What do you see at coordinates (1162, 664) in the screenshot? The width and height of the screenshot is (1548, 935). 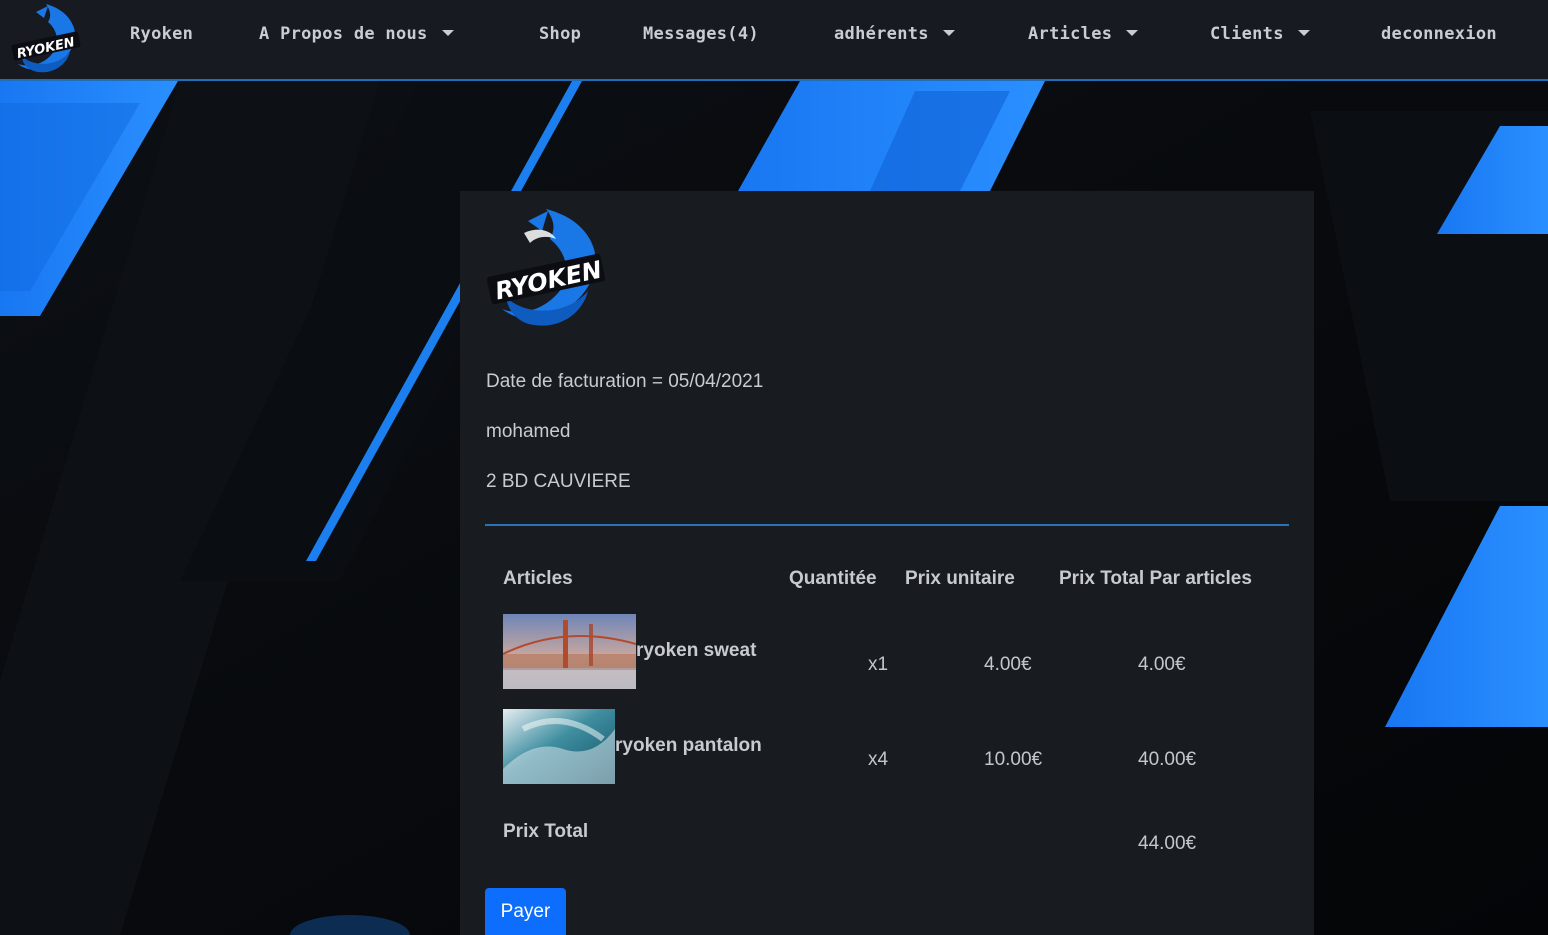 I see `product-line-total: 4.00€` at bounding box center [1162, 664].